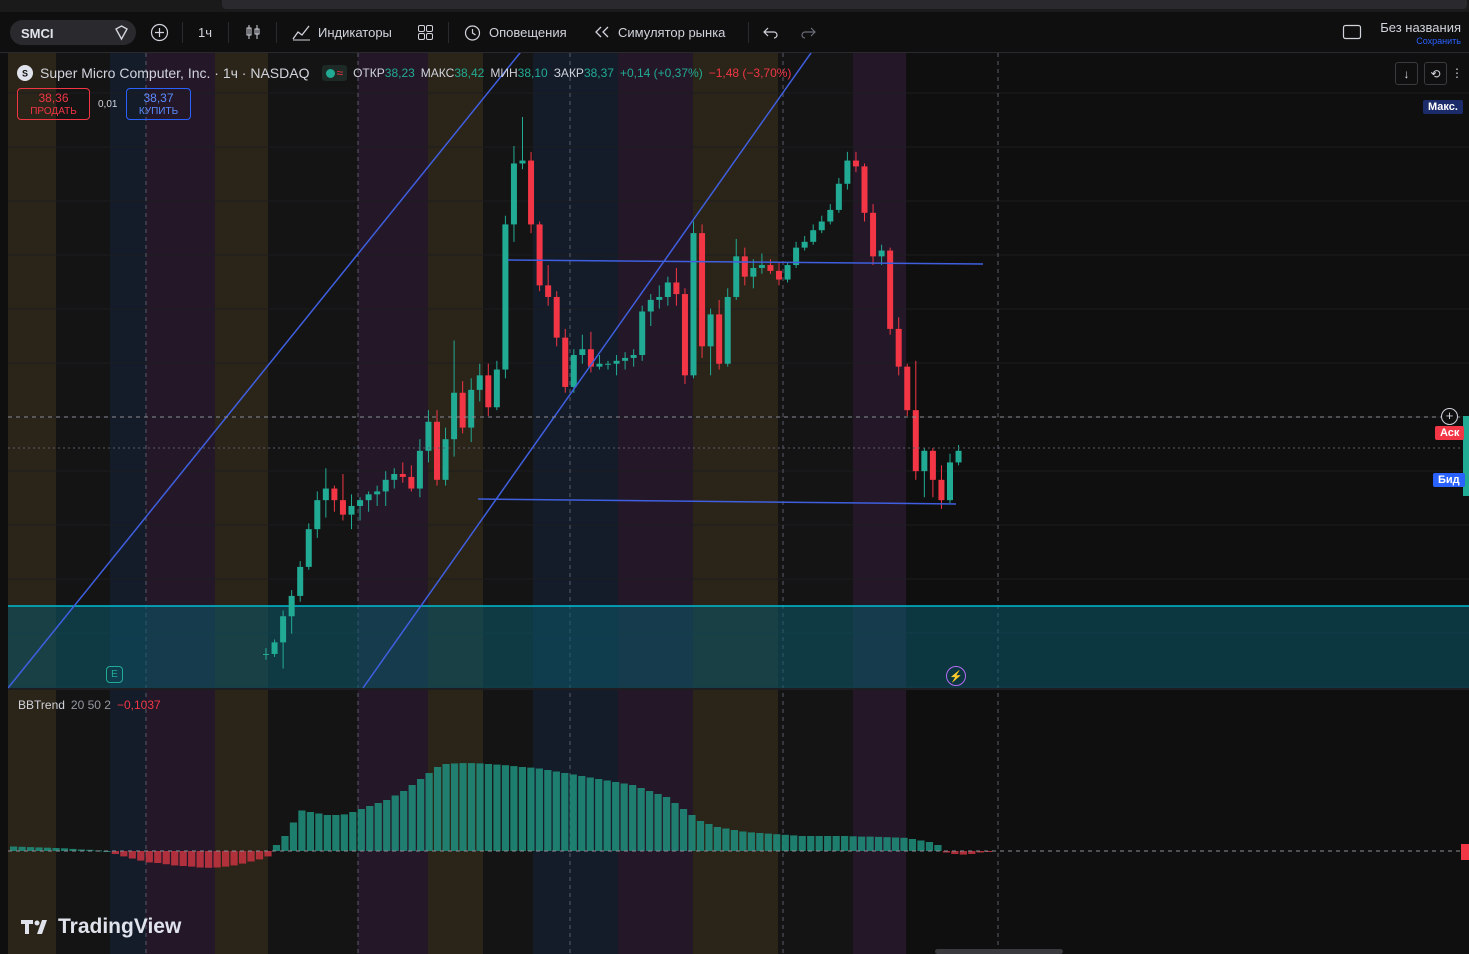 This screenshot has height=954, width=1469. I want to click on interval-button: 1ч, so click(205, 32).